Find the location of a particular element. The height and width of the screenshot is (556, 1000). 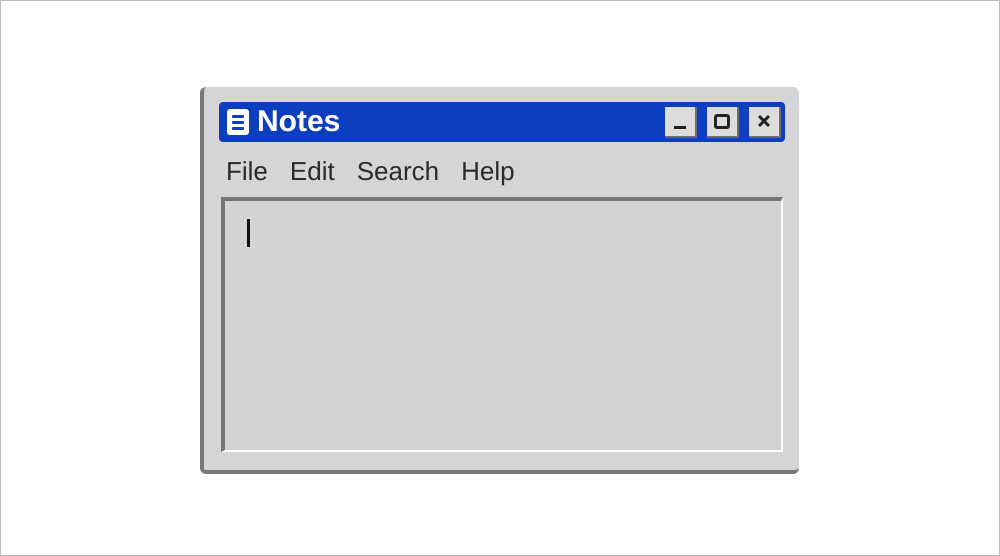

menu-item: Help is located at coordinates (488, 171).